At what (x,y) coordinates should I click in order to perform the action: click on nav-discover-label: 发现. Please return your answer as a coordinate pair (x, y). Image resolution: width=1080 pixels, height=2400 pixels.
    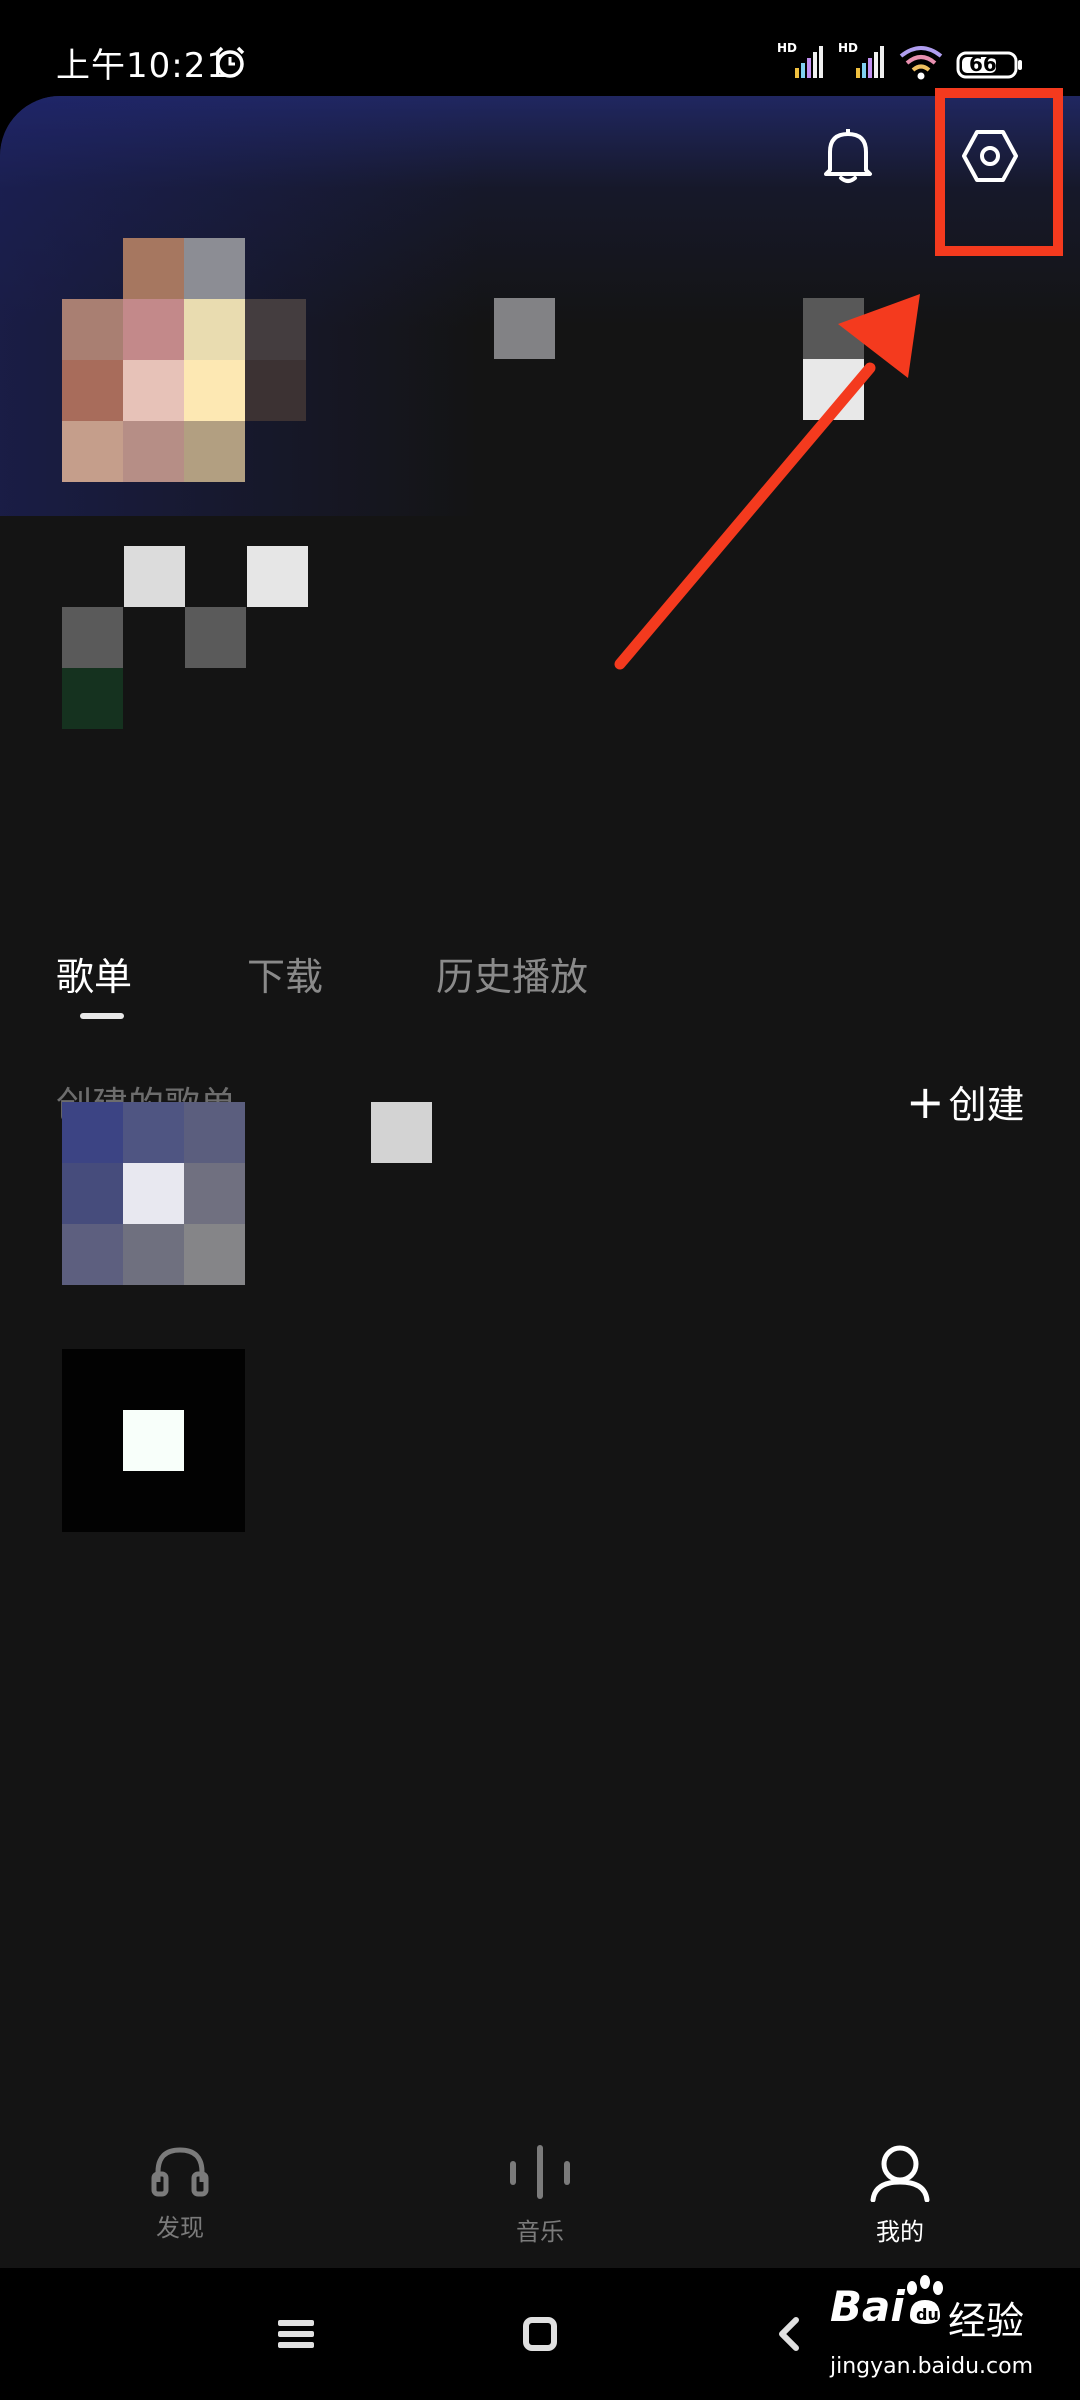
    Looking at the image, I should click on (180, 2228).